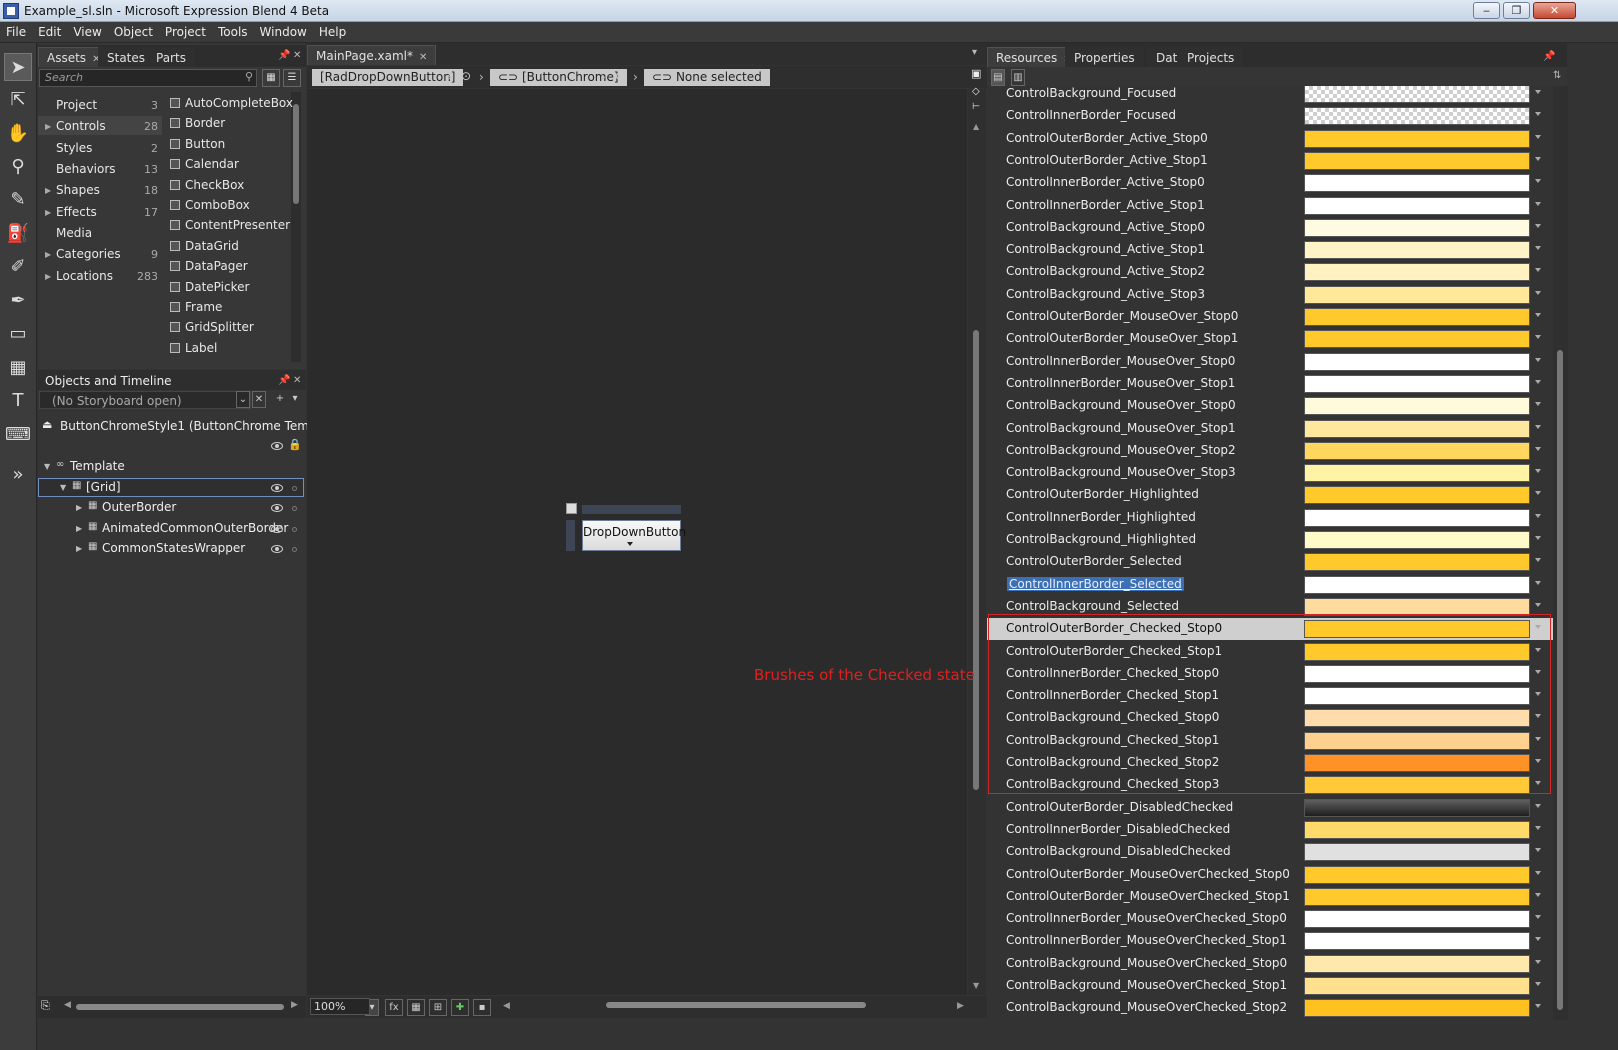 The image size is (1618, 1050). Describe the element at coordinates (976, 91) in the screenshot. I see `xaml-view-icon: ◇` at that location.